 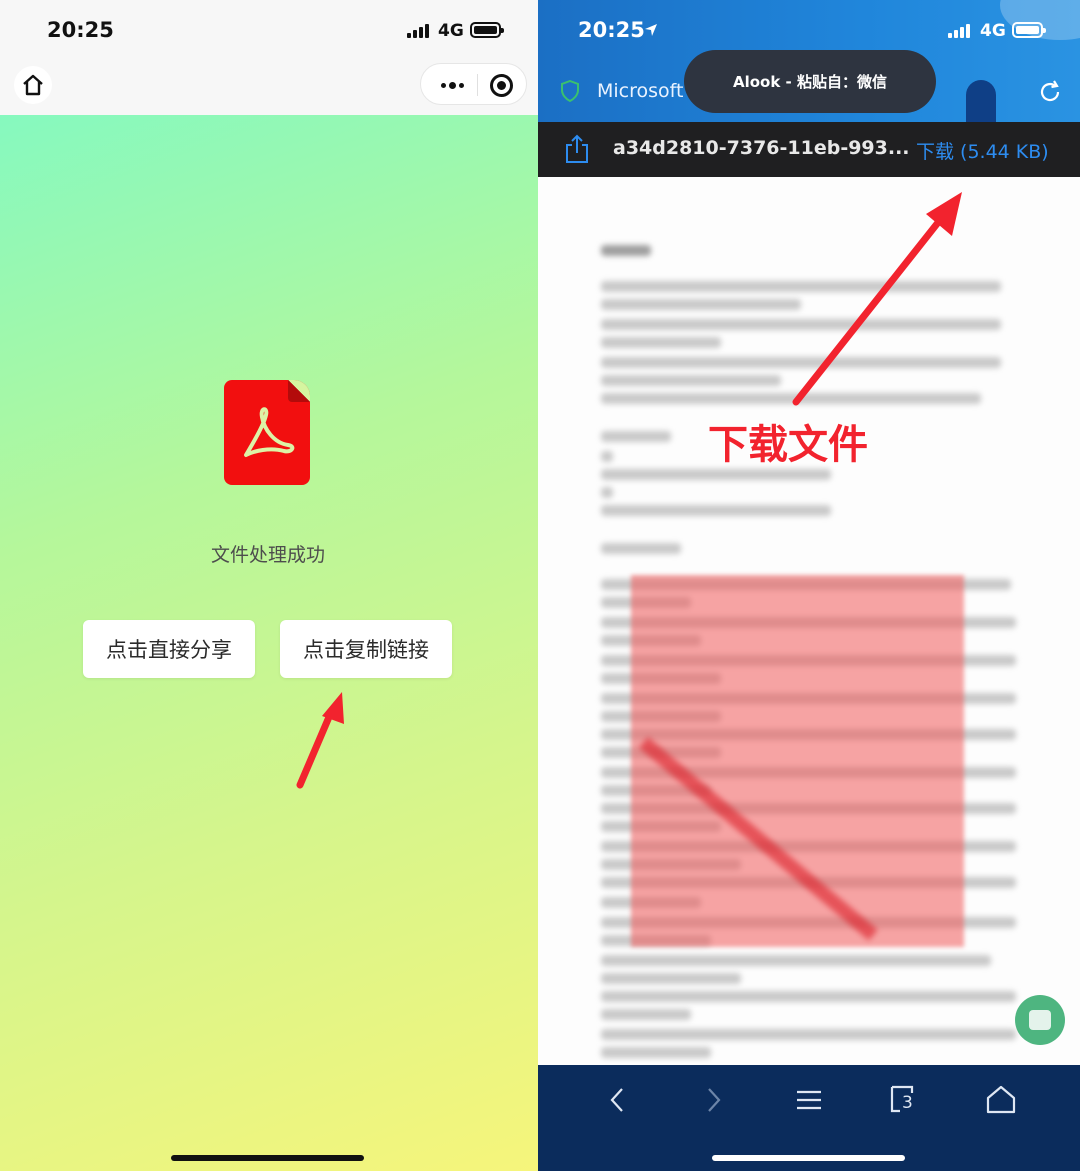 What do you see at coordinates (797, 761) in the screenshot?
I see `highlighted-region` at bounding box center [797, 761].